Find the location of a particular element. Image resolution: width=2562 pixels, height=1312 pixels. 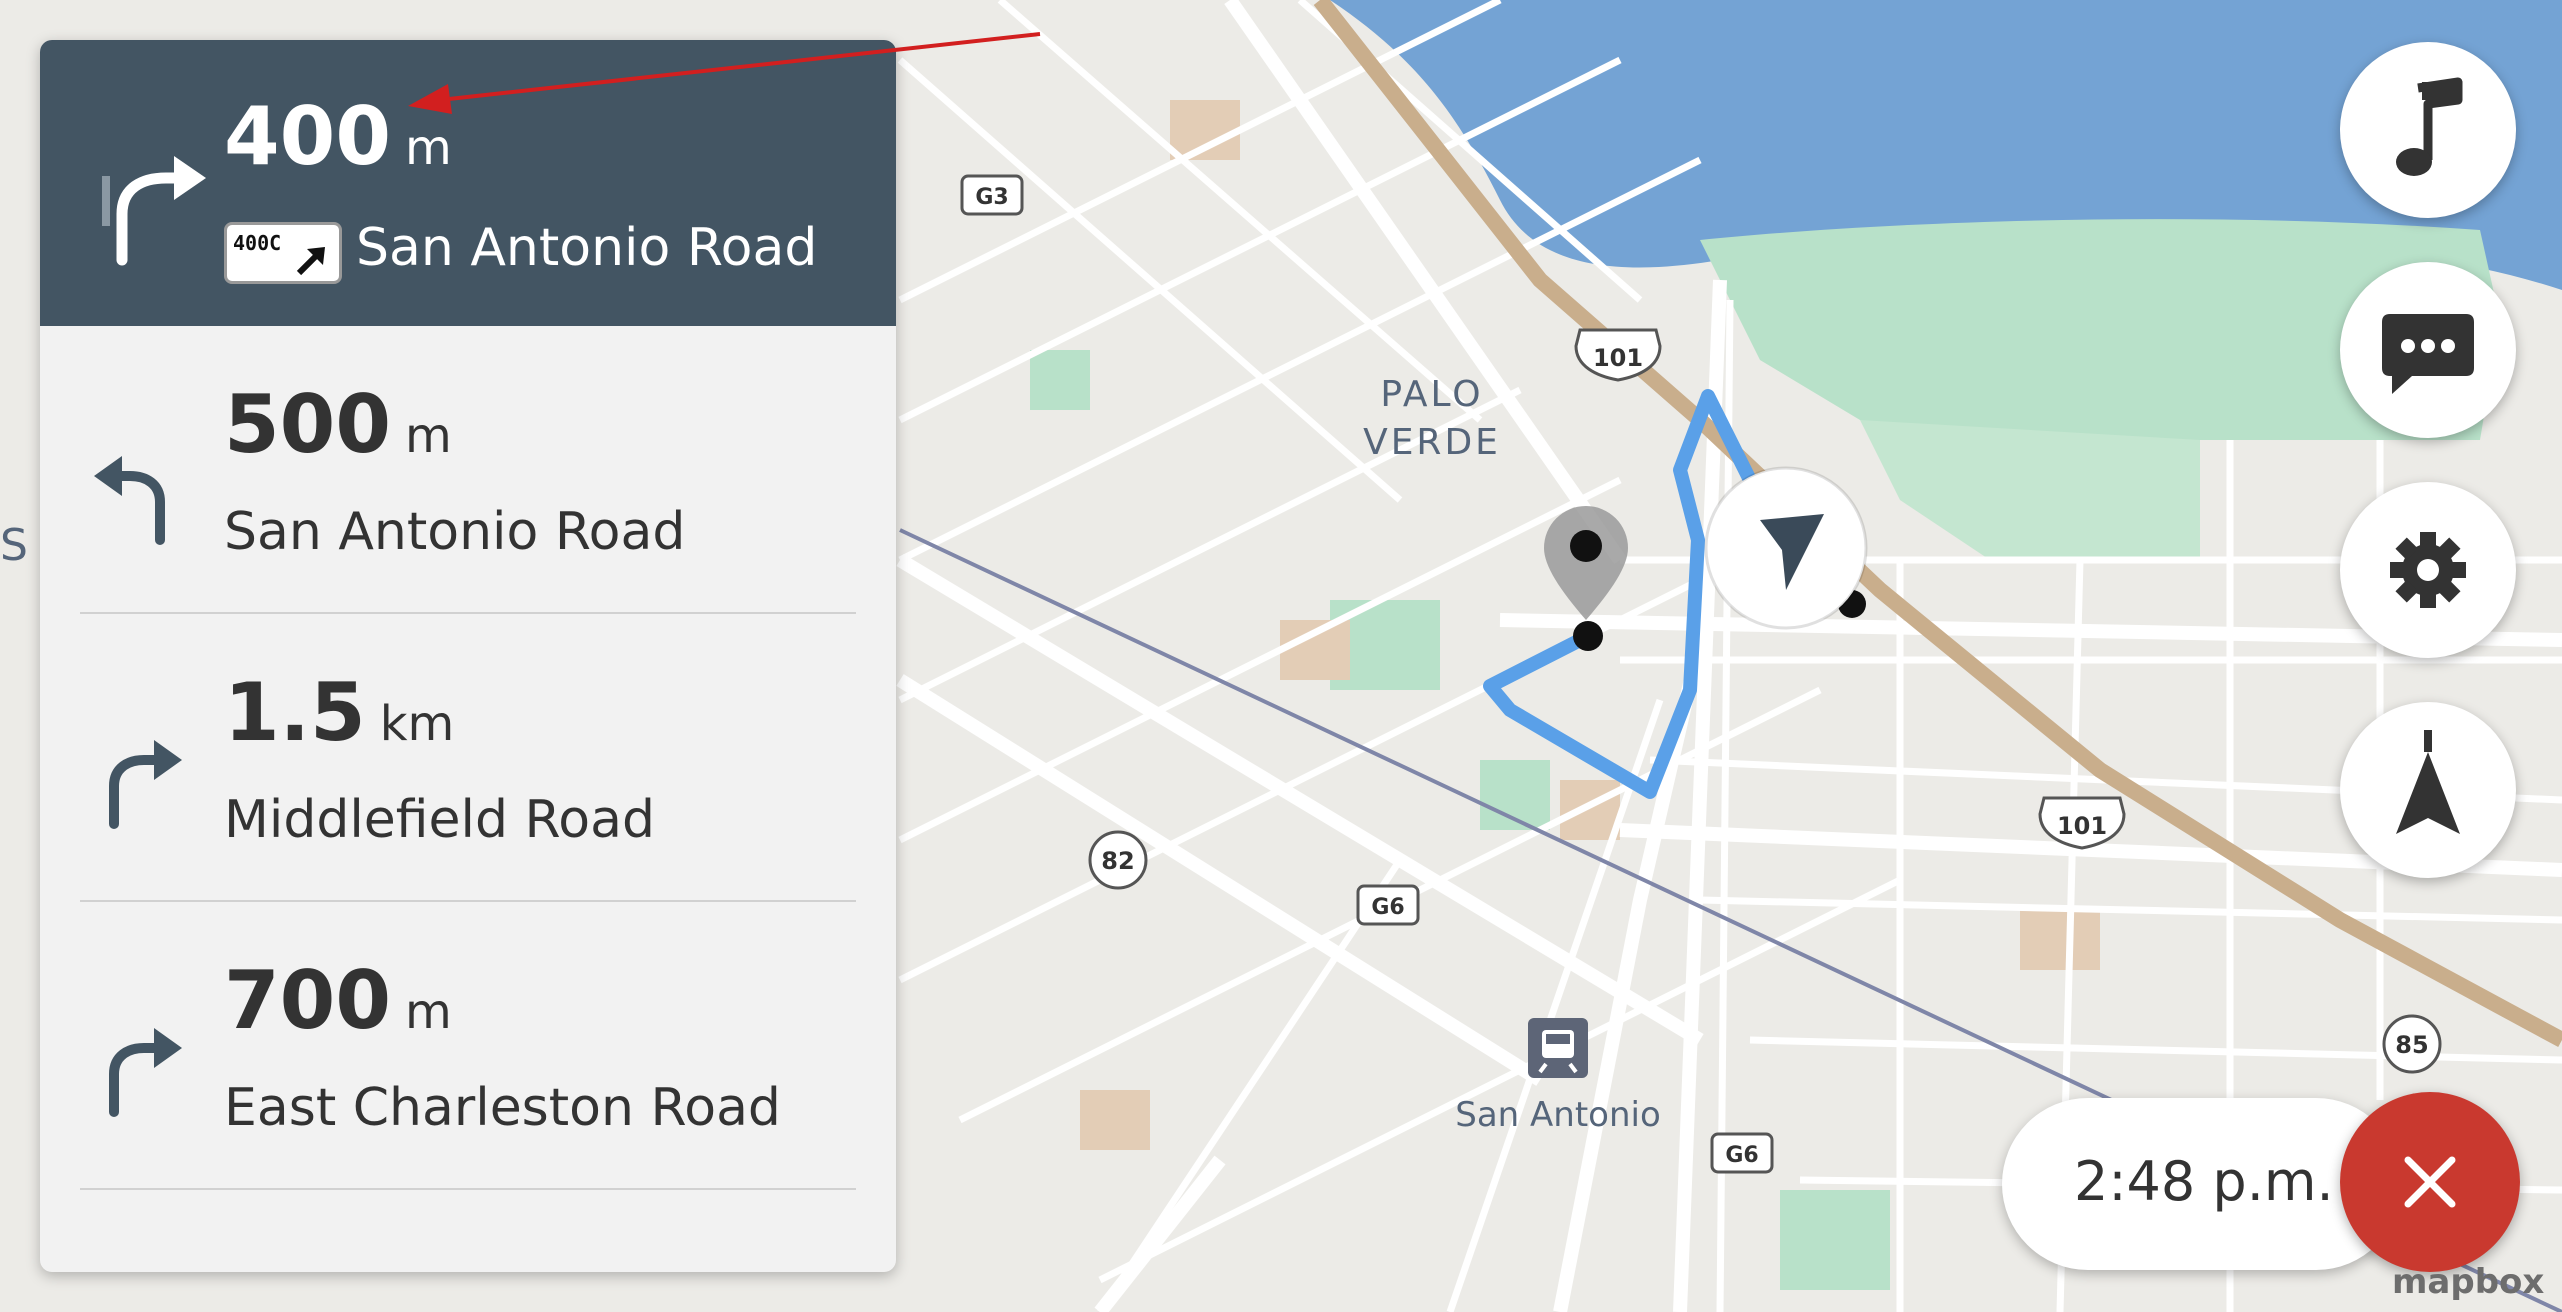

gear-icon is located at coordinates (2428, 570).